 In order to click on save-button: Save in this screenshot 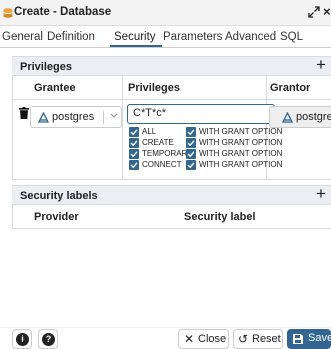, I will do `click(309, 339)`.